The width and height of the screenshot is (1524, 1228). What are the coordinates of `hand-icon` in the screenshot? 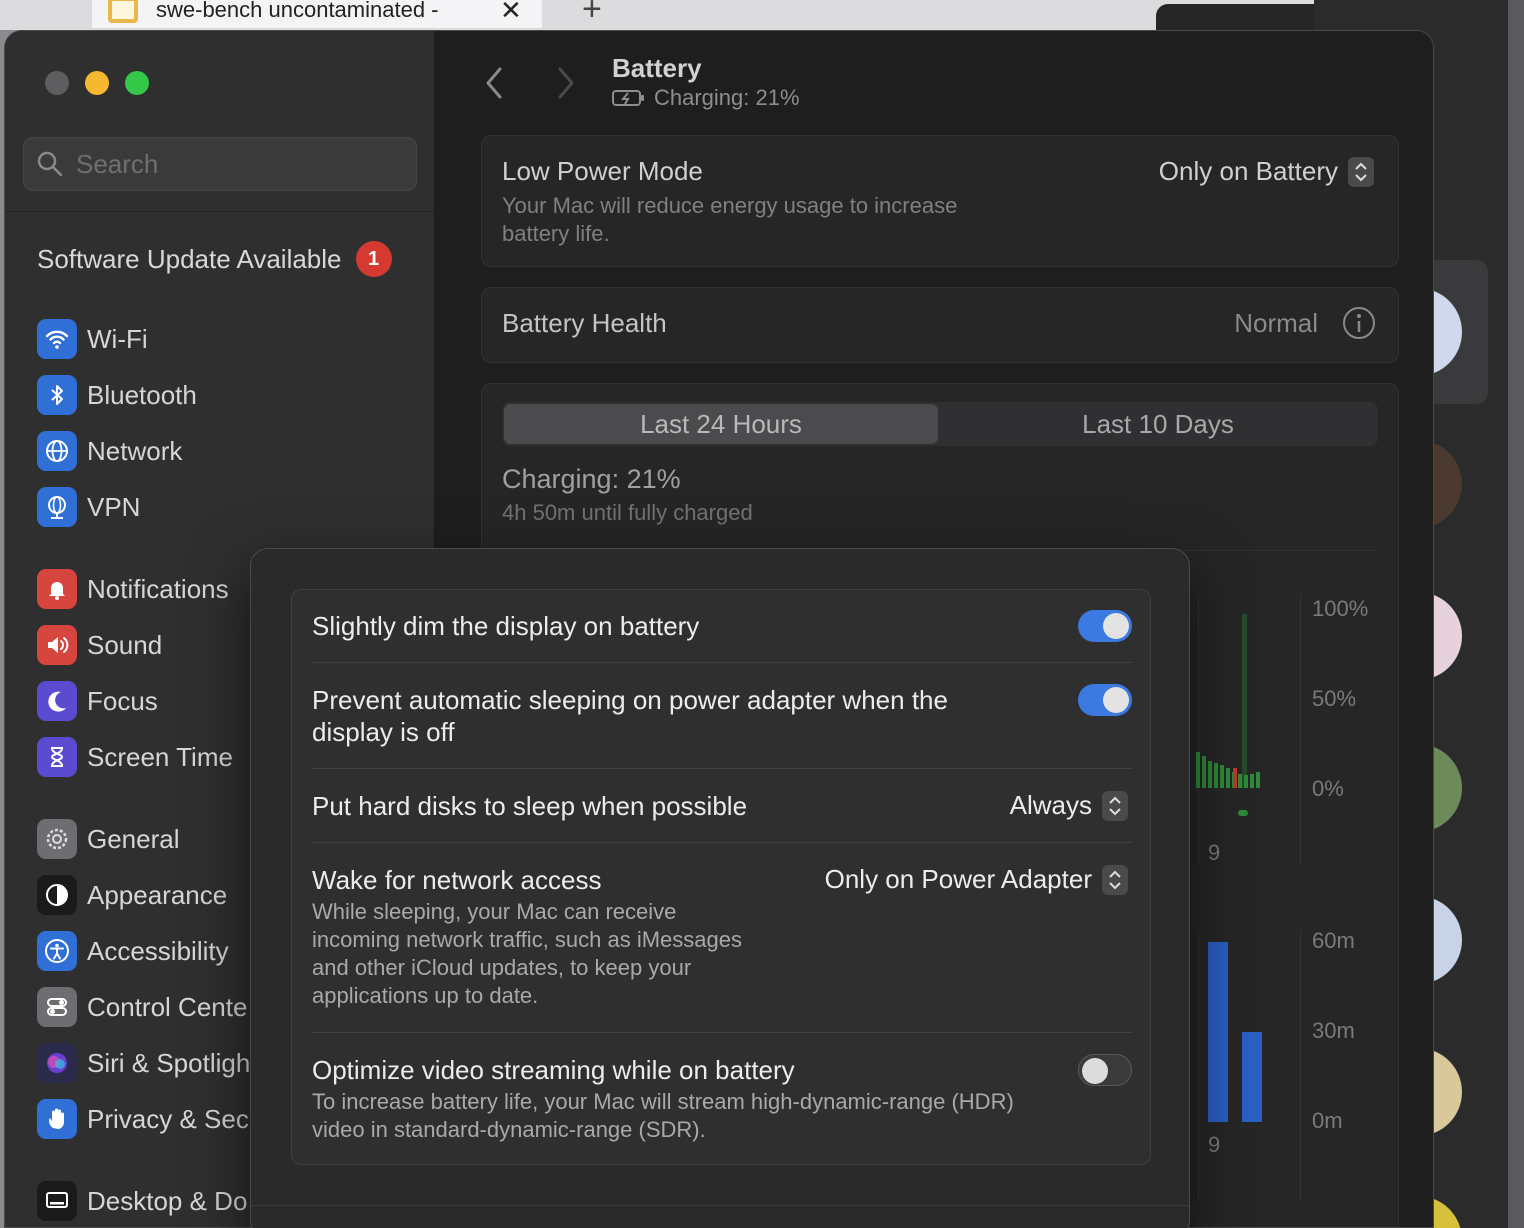 It's located at (57, 1119).